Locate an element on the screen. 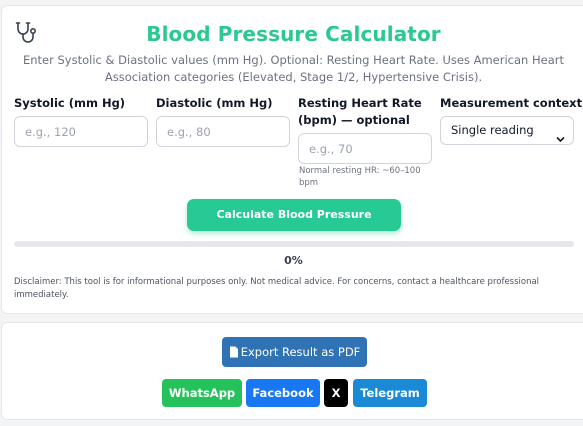 The width and height of the screenshot is (583, 426). share-telegram-button: Telegram is located at coordinates (390, 393).